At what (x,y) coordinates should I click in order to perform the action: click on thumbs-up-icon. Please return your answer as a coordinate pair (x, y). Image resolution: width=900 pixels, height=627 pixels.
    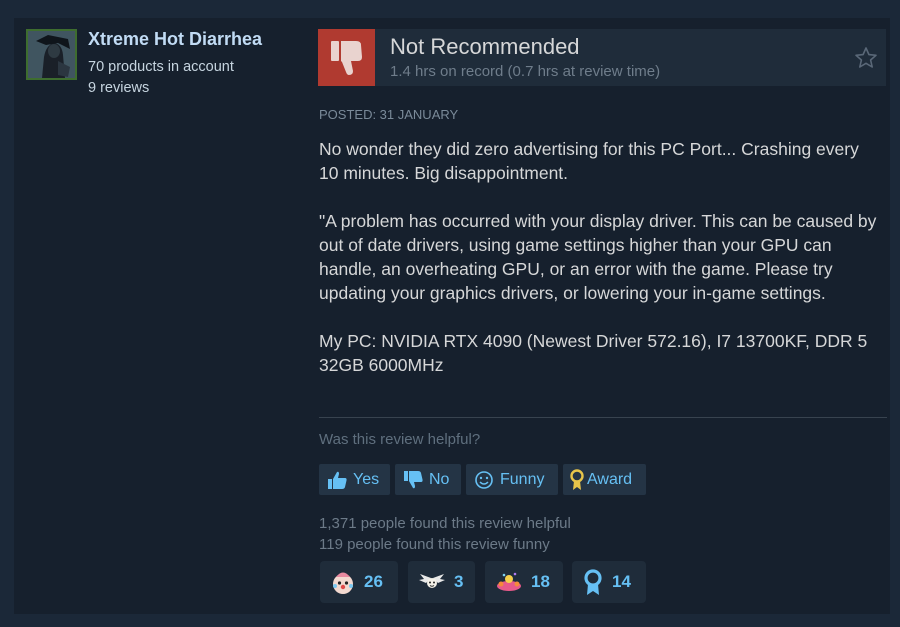
    Looking at the image, I should click on (337, 480).